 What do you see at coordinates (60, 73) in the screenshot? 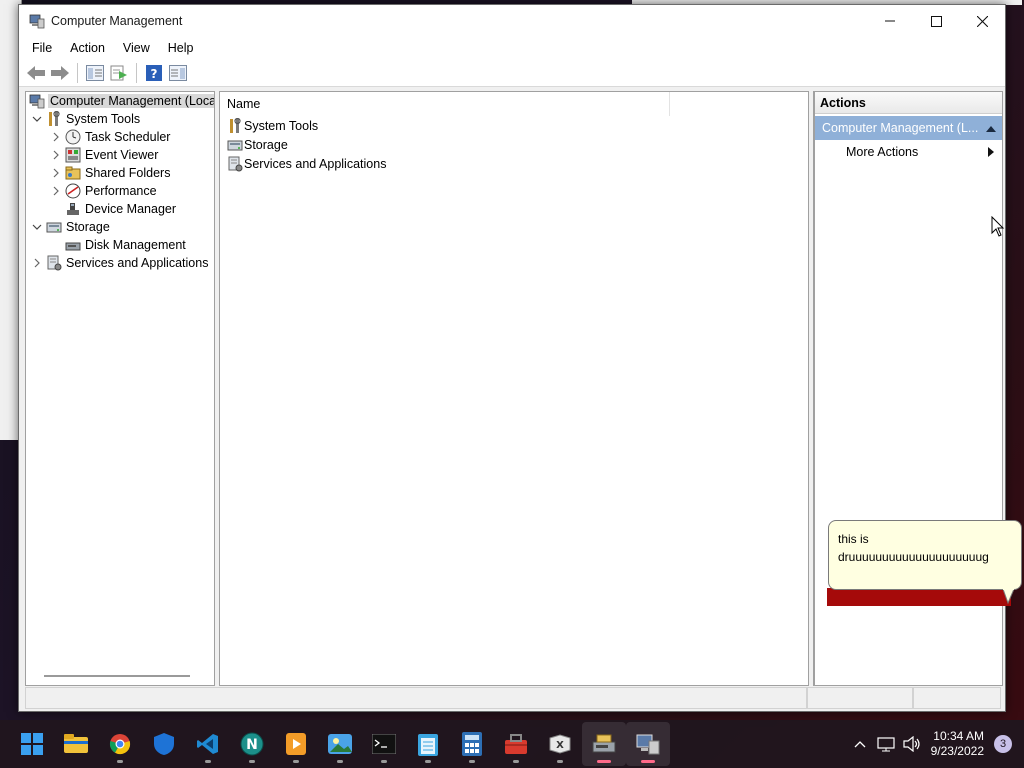
I see `forward-button` at bounding box center [60, 73].